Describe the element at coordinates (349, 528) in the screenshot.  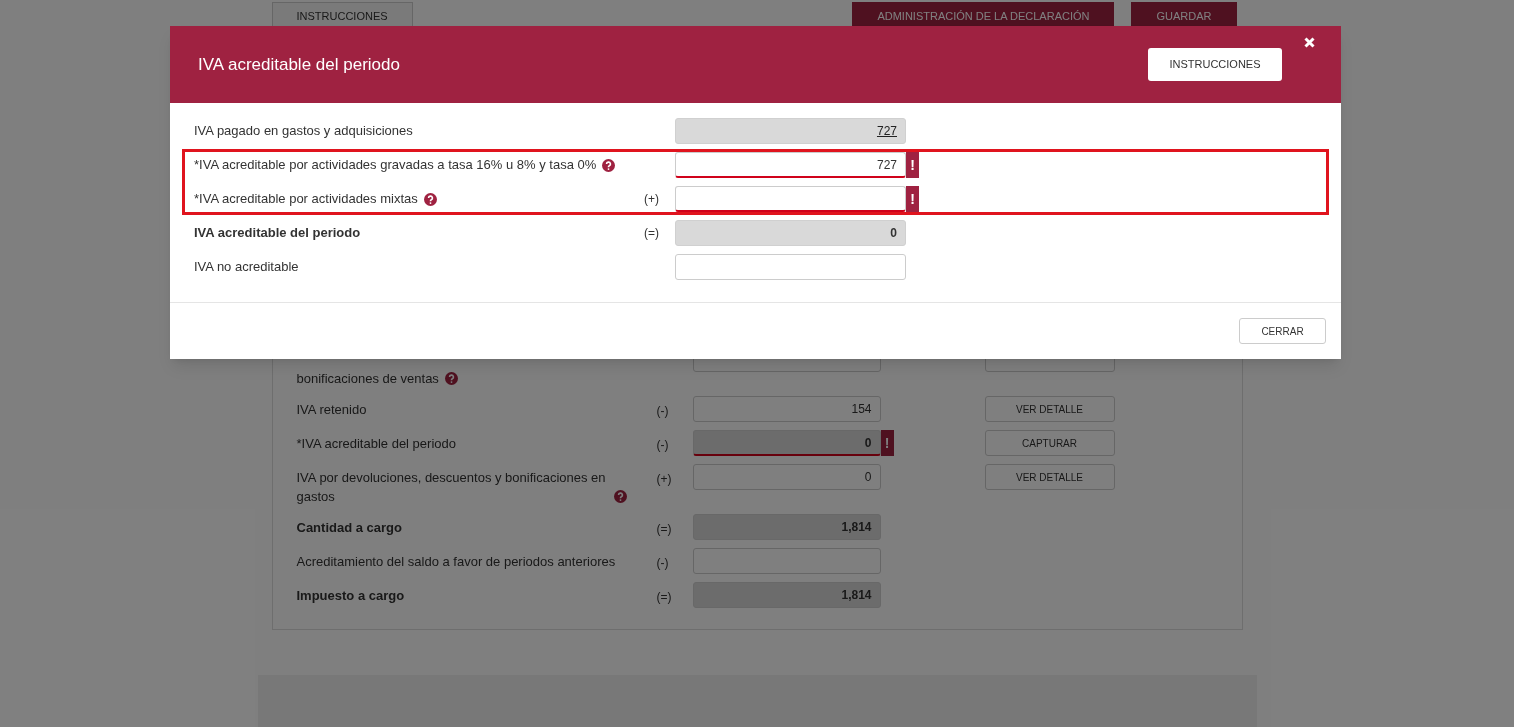
I see `field-label: Cantidad a cargo` at that location.